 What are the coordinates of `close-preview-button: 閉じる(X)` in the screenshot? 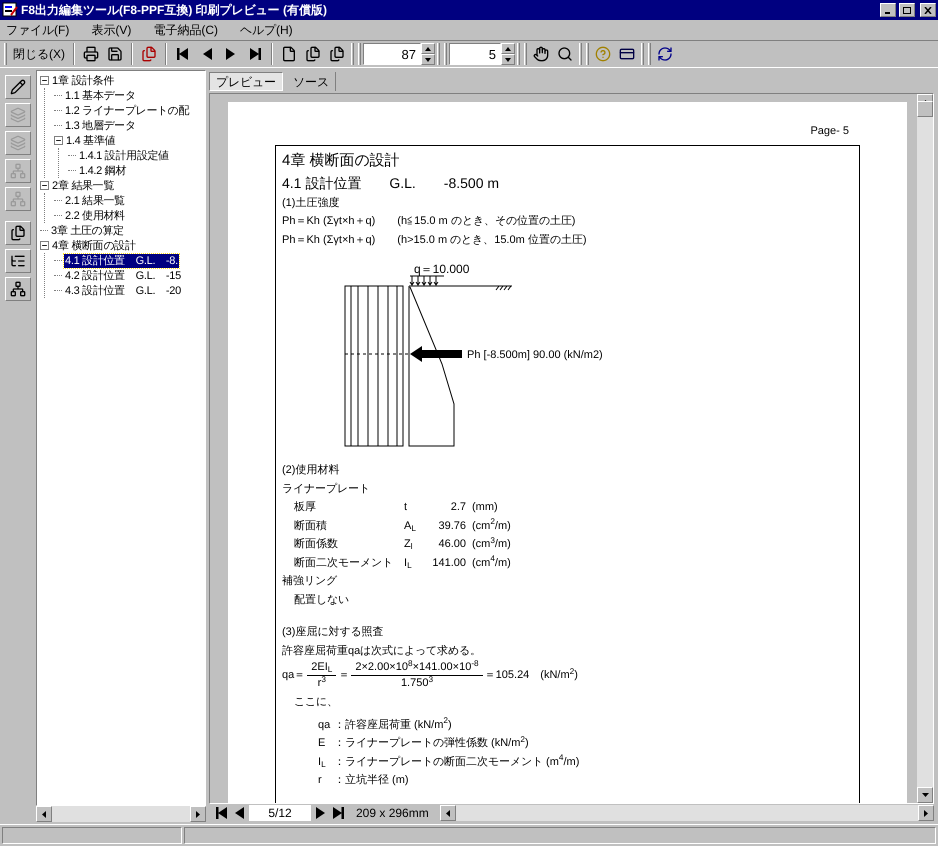 It's located at (39, 54).